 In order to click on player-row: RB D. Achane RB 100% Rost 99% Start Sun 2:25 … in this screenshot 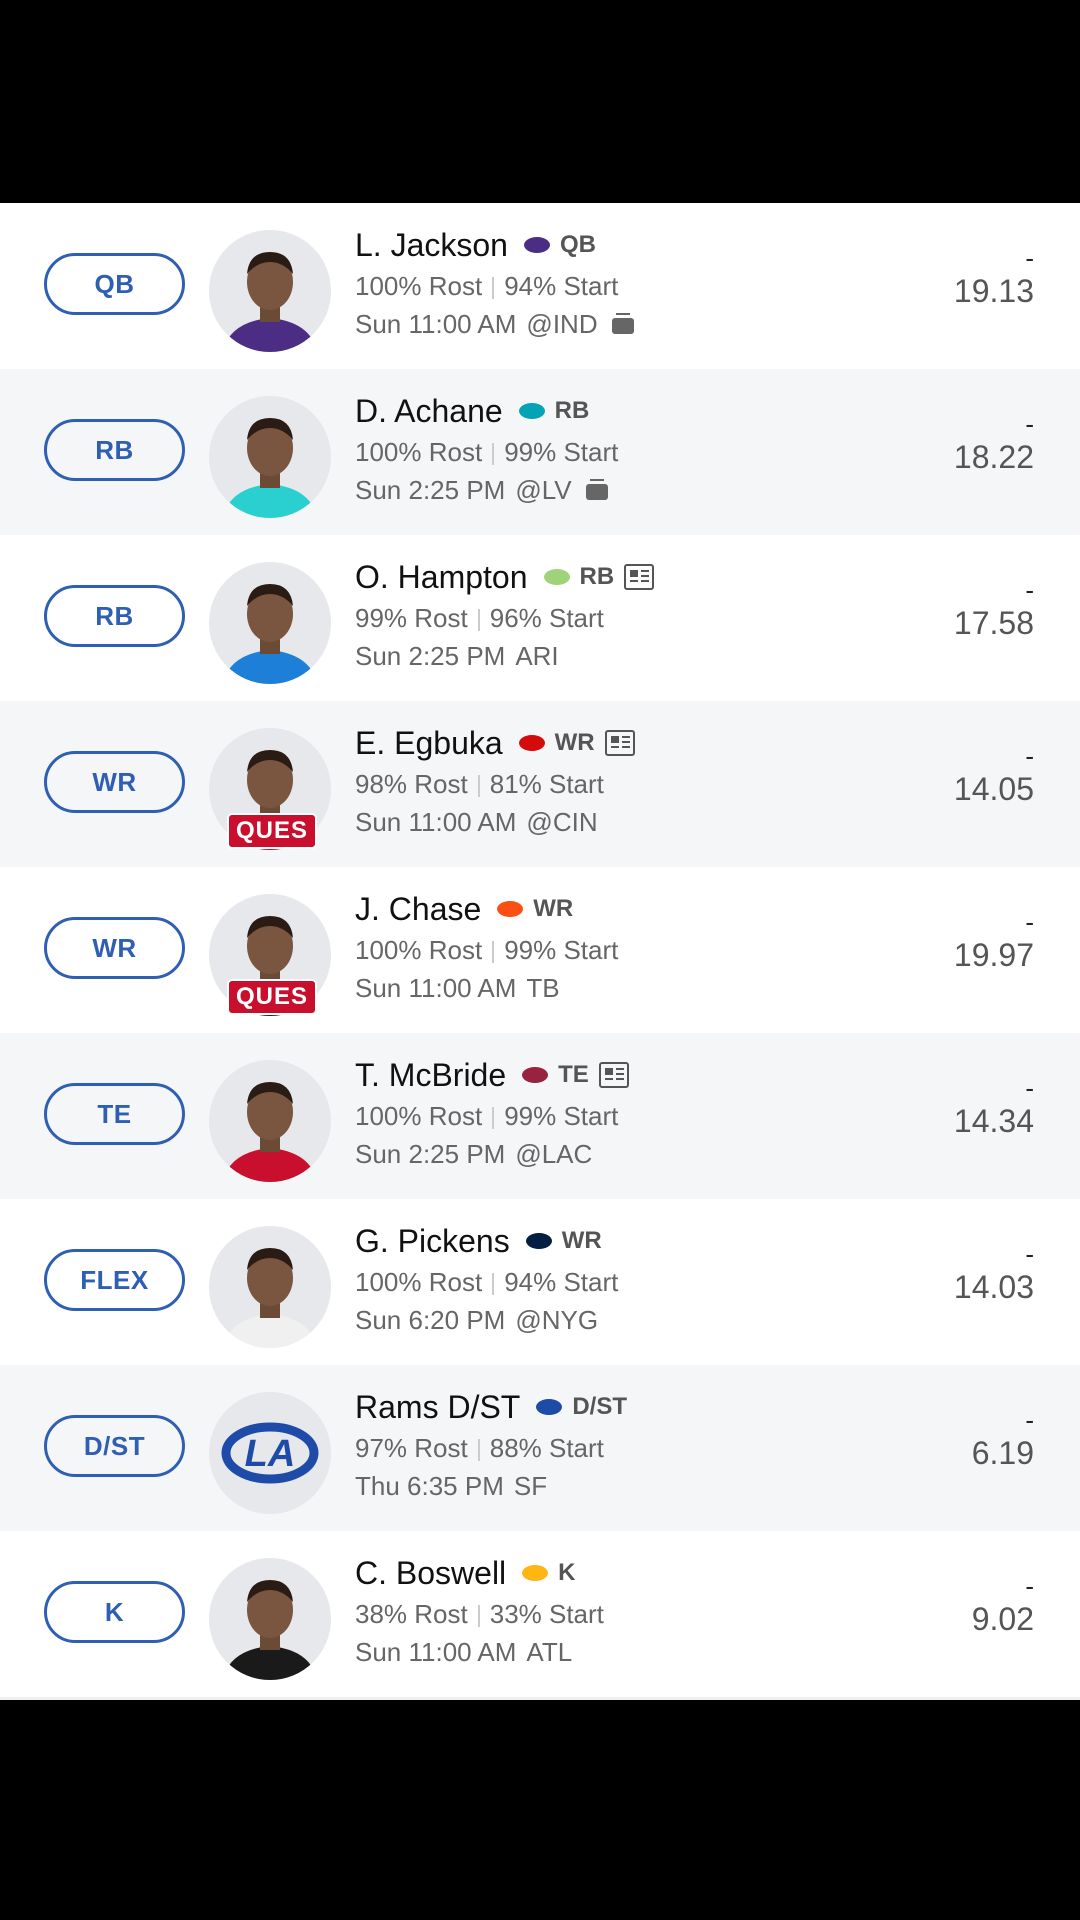, I will do `click(540, 452)`.